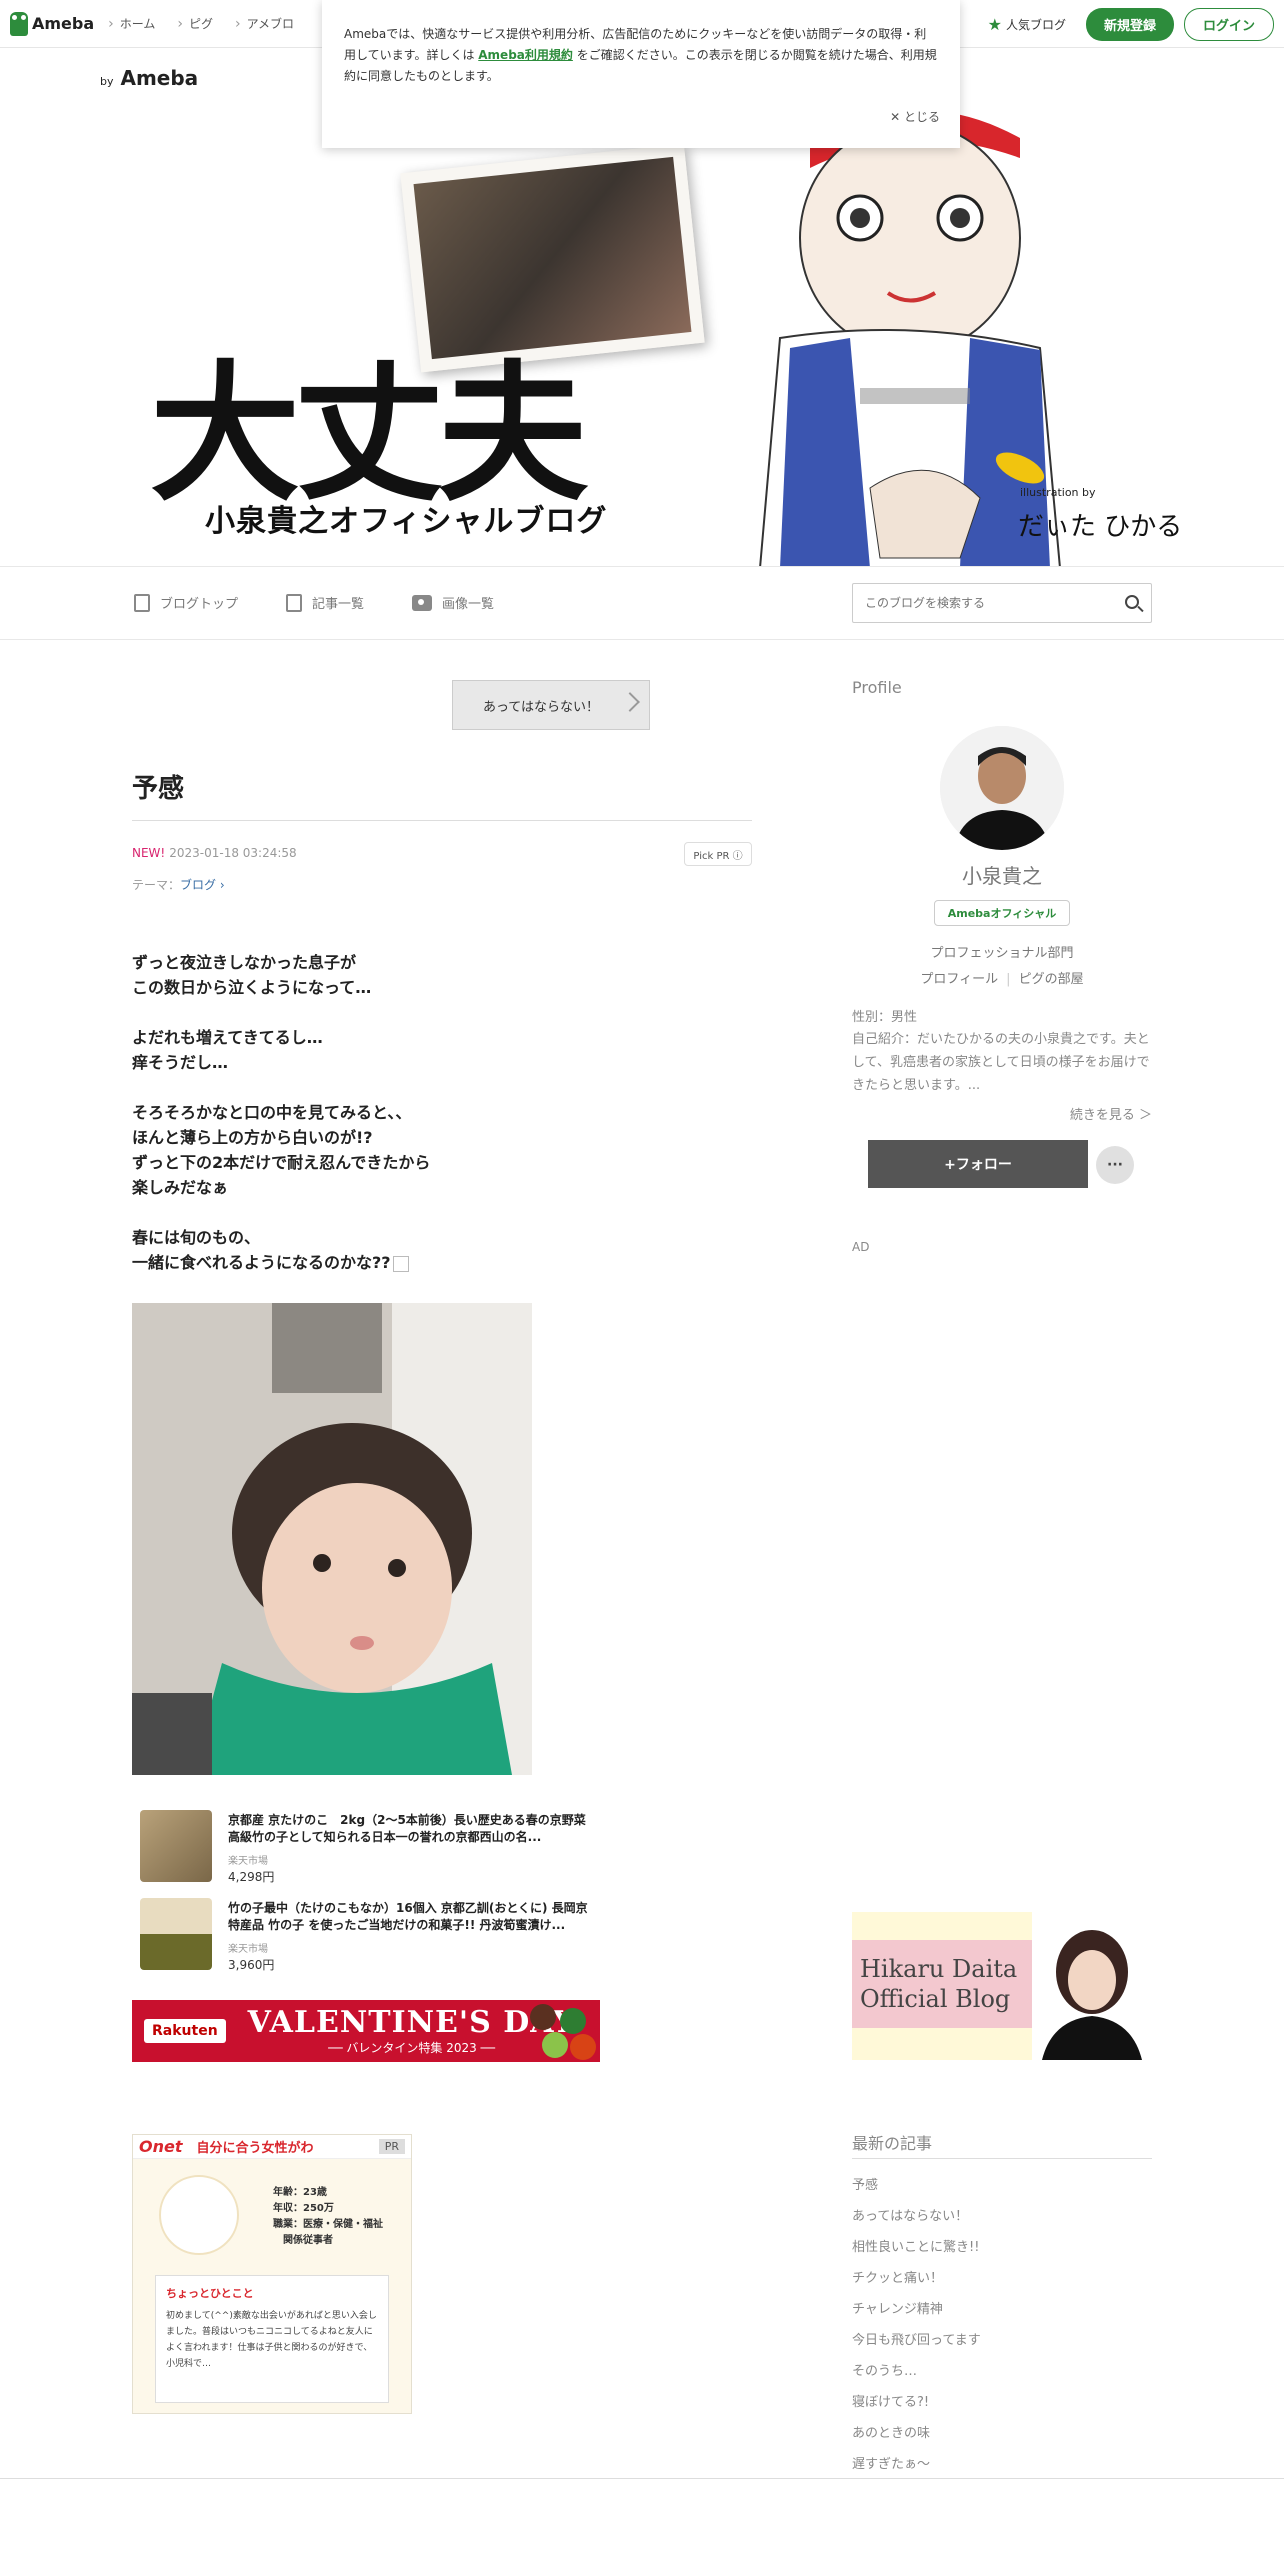 The width and height of the screenshot is (1284, 2568). I want to click on global-nav: ホーム ピグ アメブロ, so click(201, 23).